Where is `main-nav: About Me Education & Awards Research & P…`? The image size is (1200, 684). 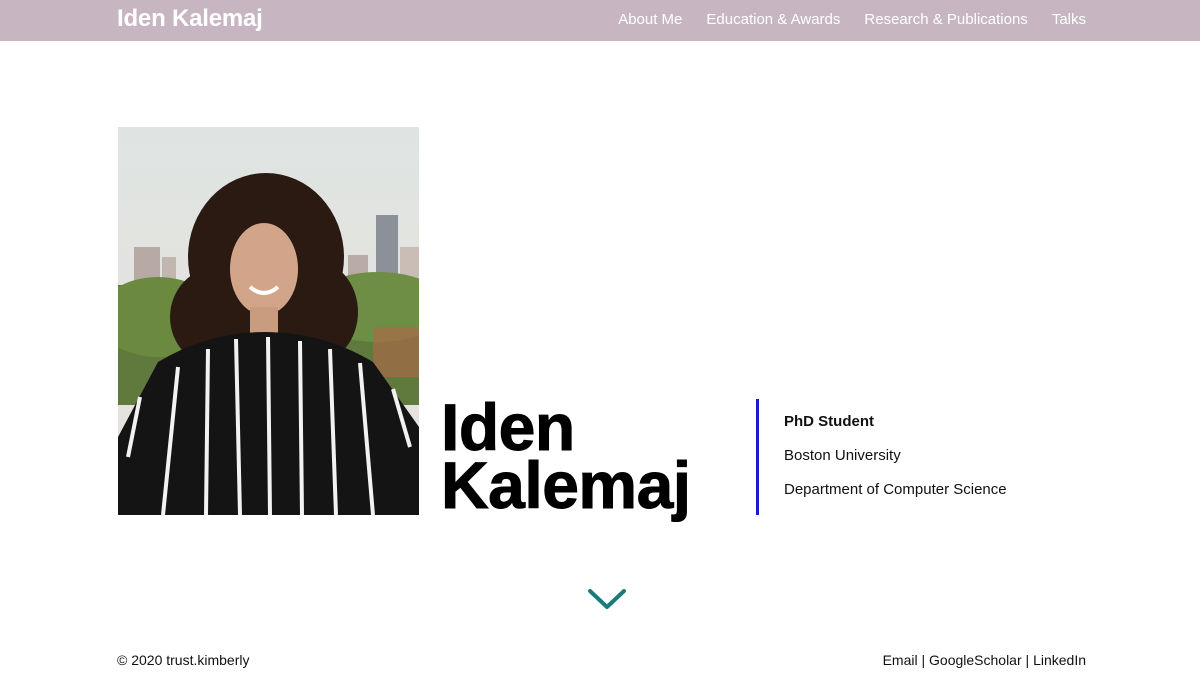 main-nav: About Me Education & Awards Research & P… is located at coordinates (852, 19).